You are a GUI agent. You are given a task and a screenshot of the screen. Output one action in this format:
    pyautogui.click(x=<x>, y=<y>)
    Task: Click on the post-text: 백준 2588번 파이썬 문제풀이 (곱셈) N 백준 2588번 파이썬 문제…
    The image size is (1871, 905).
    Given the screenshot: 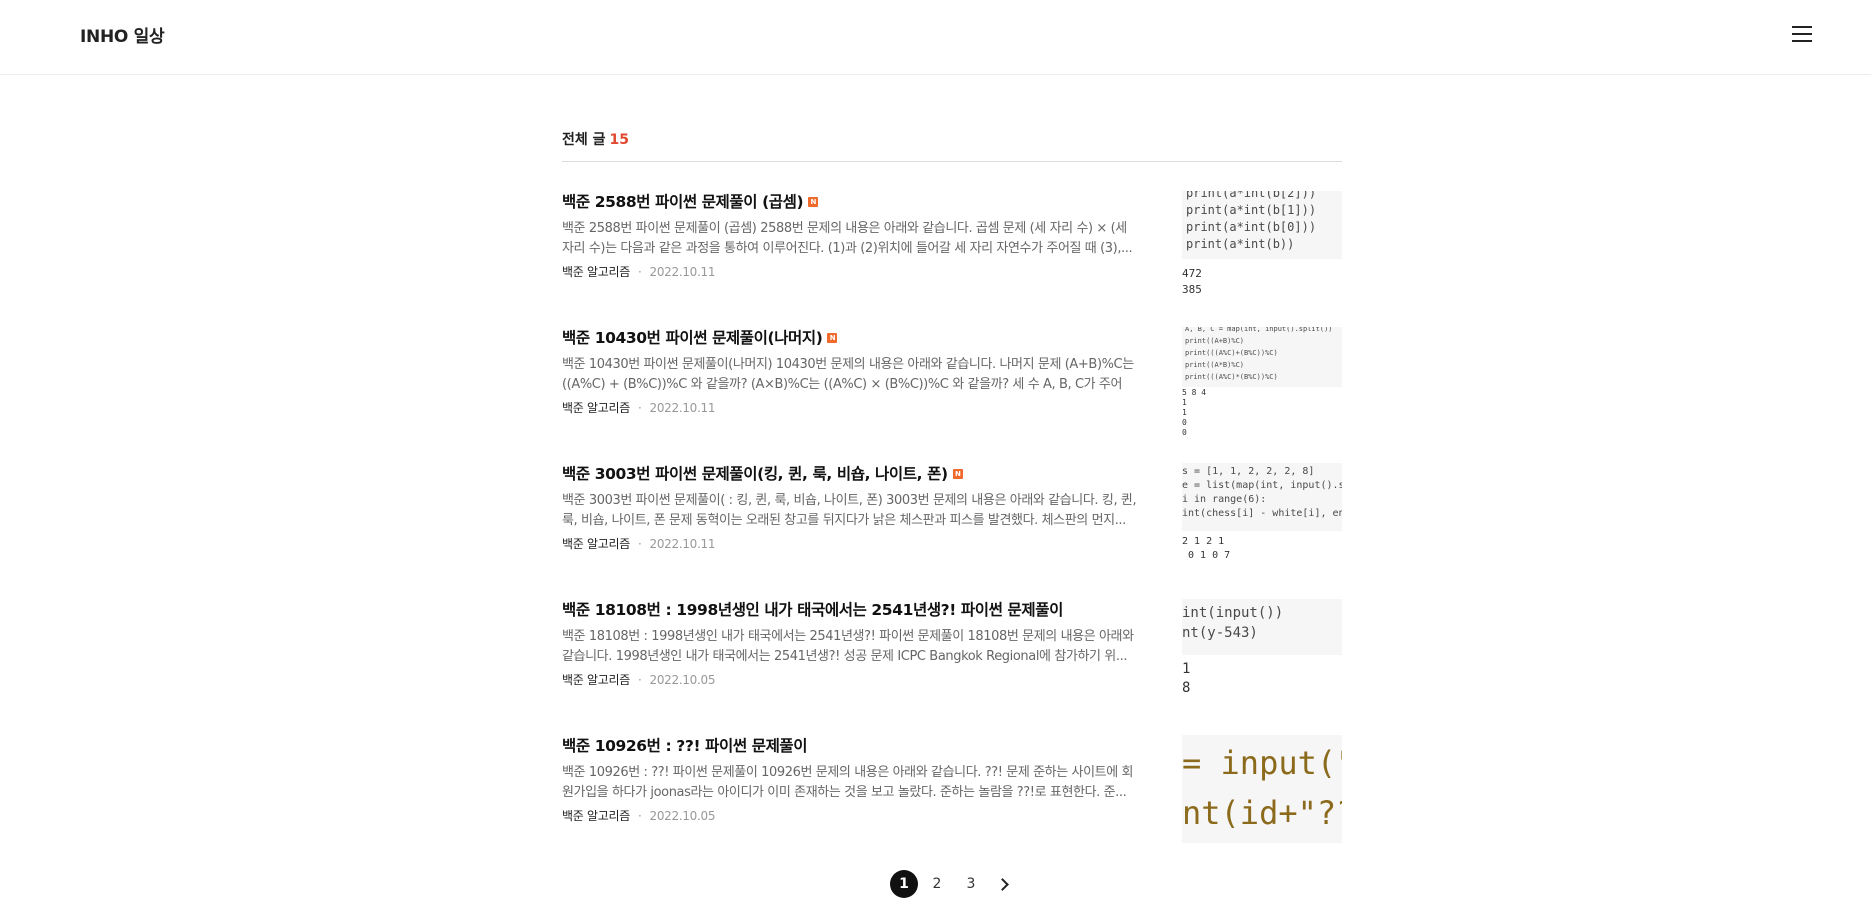 What is the action you would take?
    pyautogui.click(x=852, y=235)
    